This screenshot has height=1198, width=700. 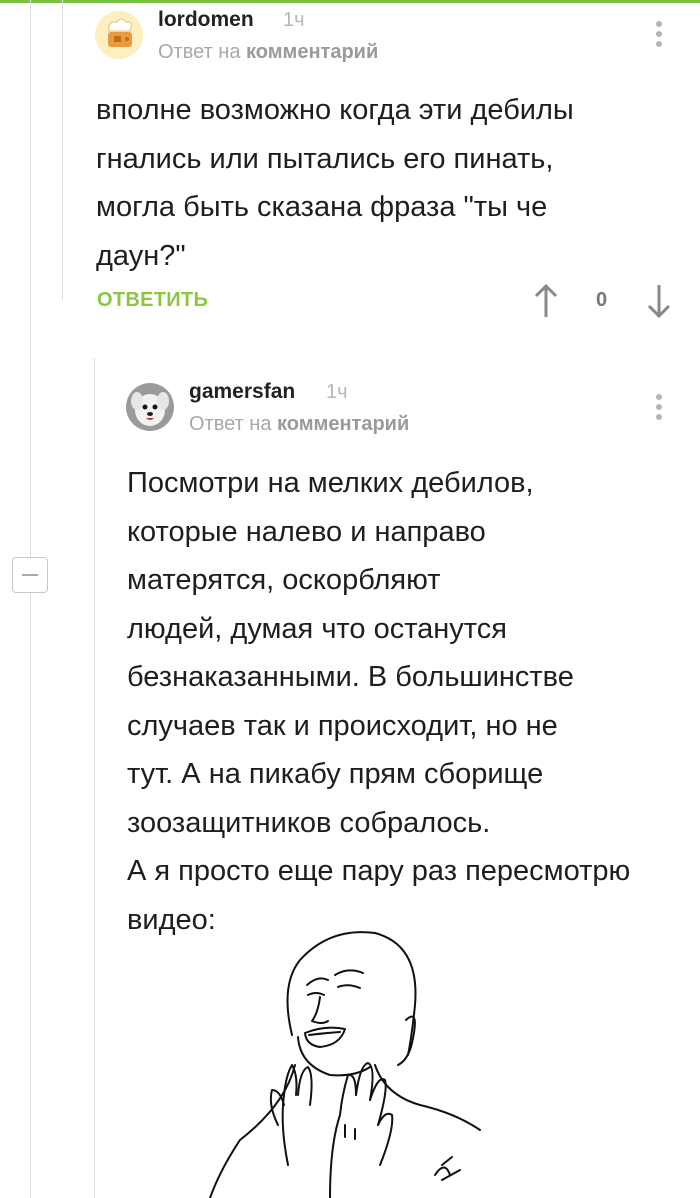 I want to click on collapse-thread-button, so click(x=30, y=575).